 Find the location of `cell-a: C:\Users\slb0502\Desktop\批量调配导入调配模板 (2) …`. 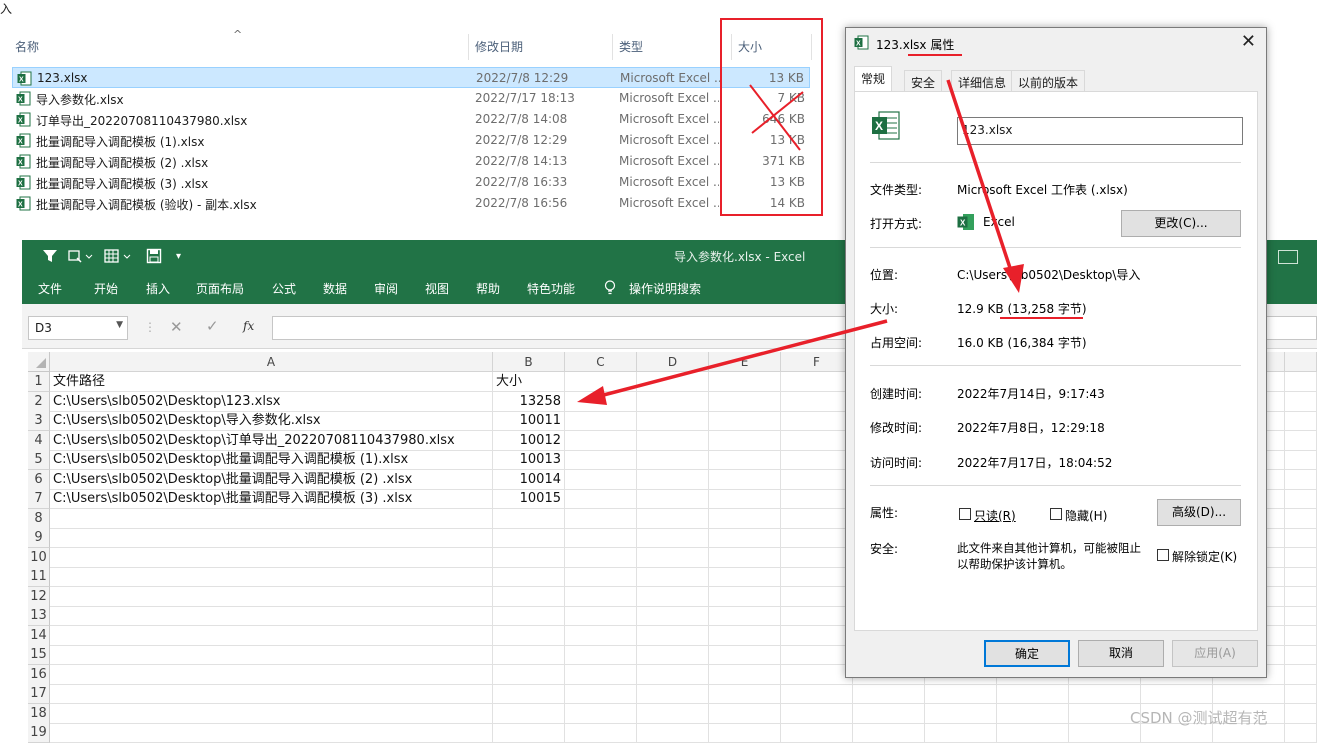

cell-a: C:\Users\slb0502\Desktop\批量调配导入调配模板 (2) … is located at coordinates (271, 479).